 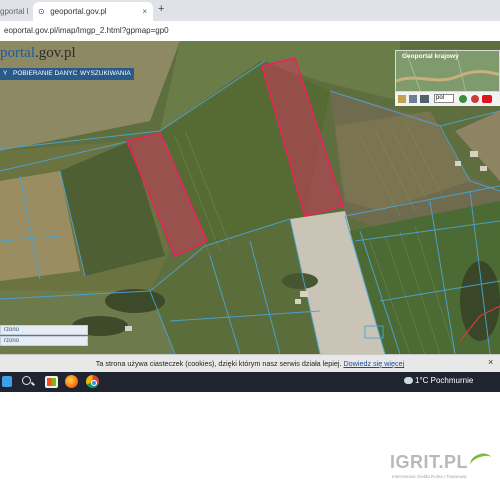 What do you see at coordinates (424, 99) in the screenshot?
I see `printer-icon` at bounding box center [424, 99].